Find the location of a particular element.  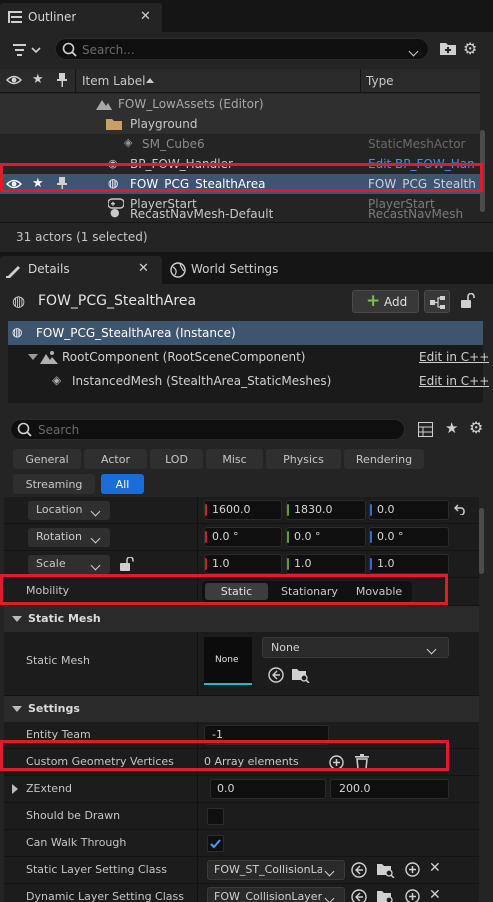

property-matrix-icon is located at coordinates (425, 431).